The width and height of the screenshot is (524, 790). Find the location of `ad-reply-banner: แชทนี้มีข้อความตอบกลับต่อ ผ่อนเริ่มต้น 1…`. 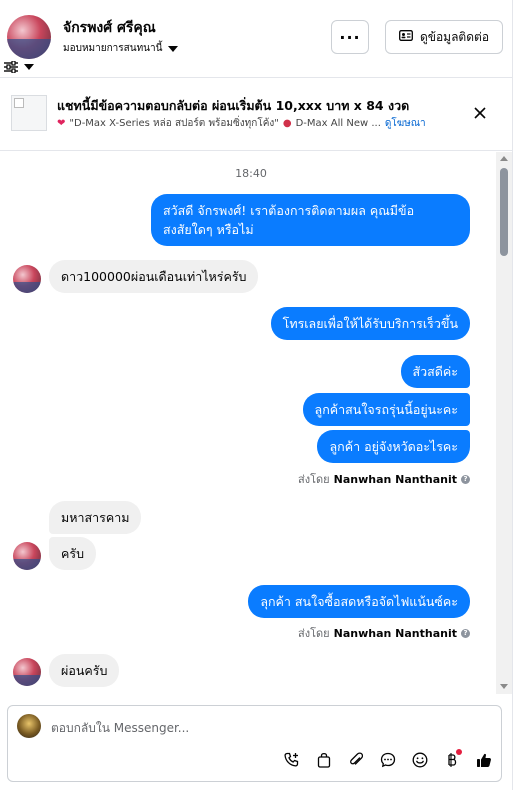

ad-reply-banner: แชทนี้มีข้อความตอบกลับต่อ ผ่อนเริ่มต้น 1… is located at coordinates (256, 115).